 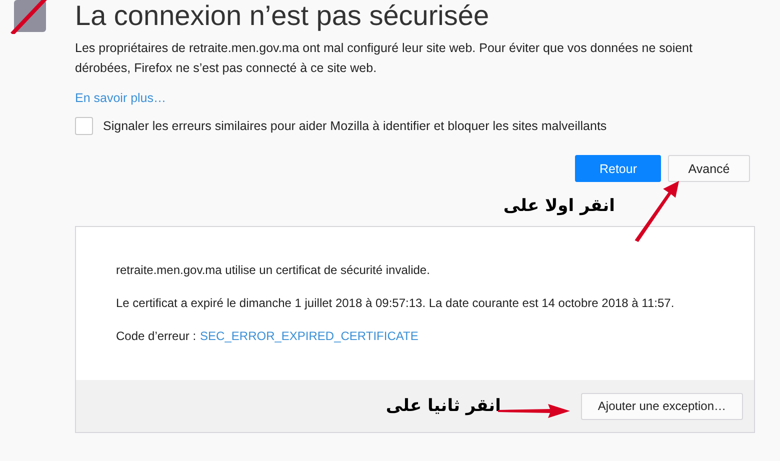 I want to click on details-text: retraite.men.gov.ma utilise un certificat de sécurité invalide., so click(x=273, y=270).